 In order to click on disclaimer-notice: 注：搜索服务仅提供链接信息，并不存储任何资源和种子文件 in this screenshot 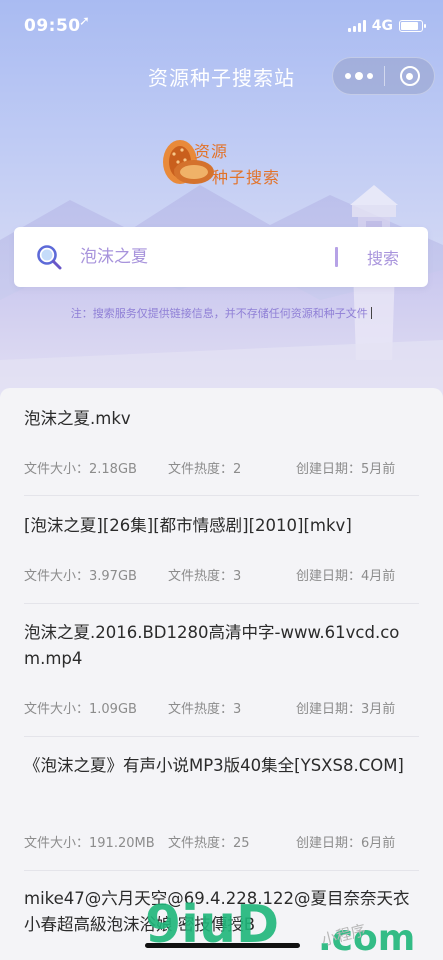, I will do `click(221, 313)`.